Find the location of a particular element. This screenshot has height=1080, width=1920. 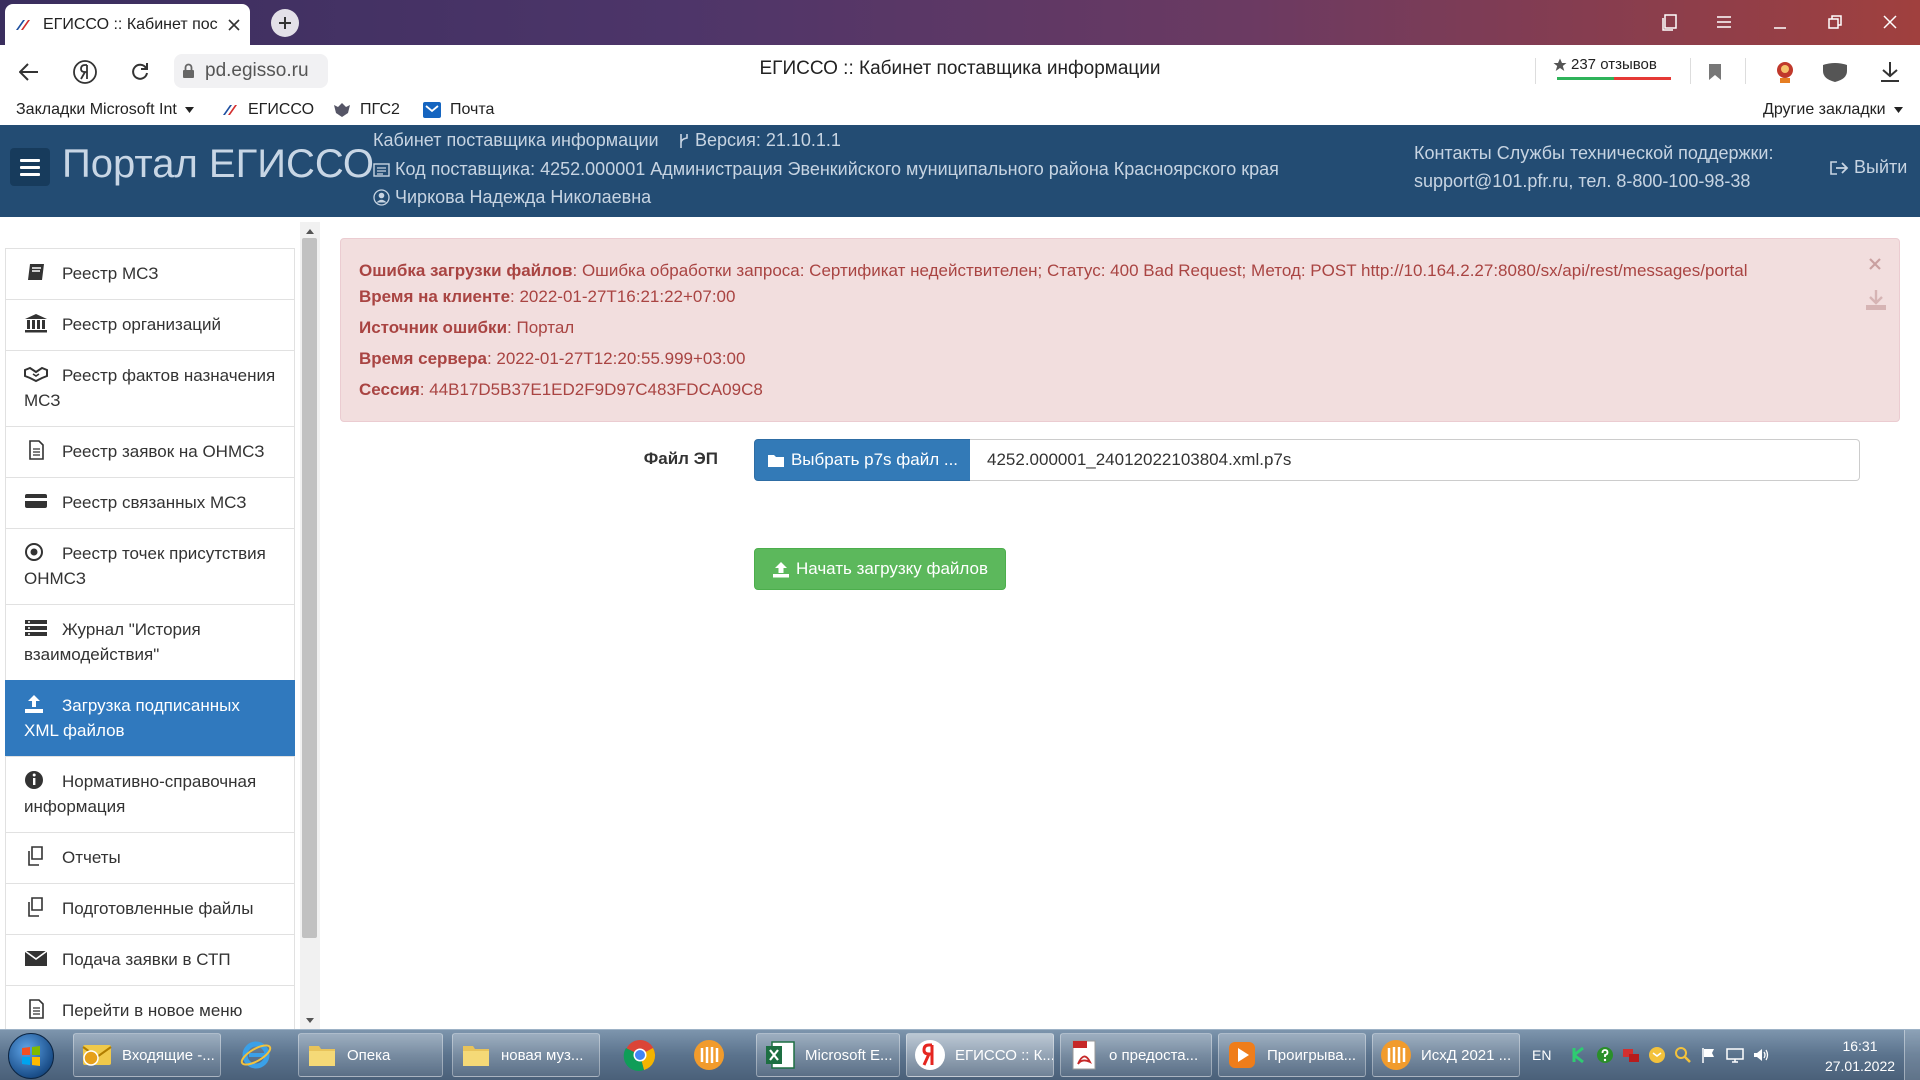

downloads-button is located at coordinates (1890, 72).